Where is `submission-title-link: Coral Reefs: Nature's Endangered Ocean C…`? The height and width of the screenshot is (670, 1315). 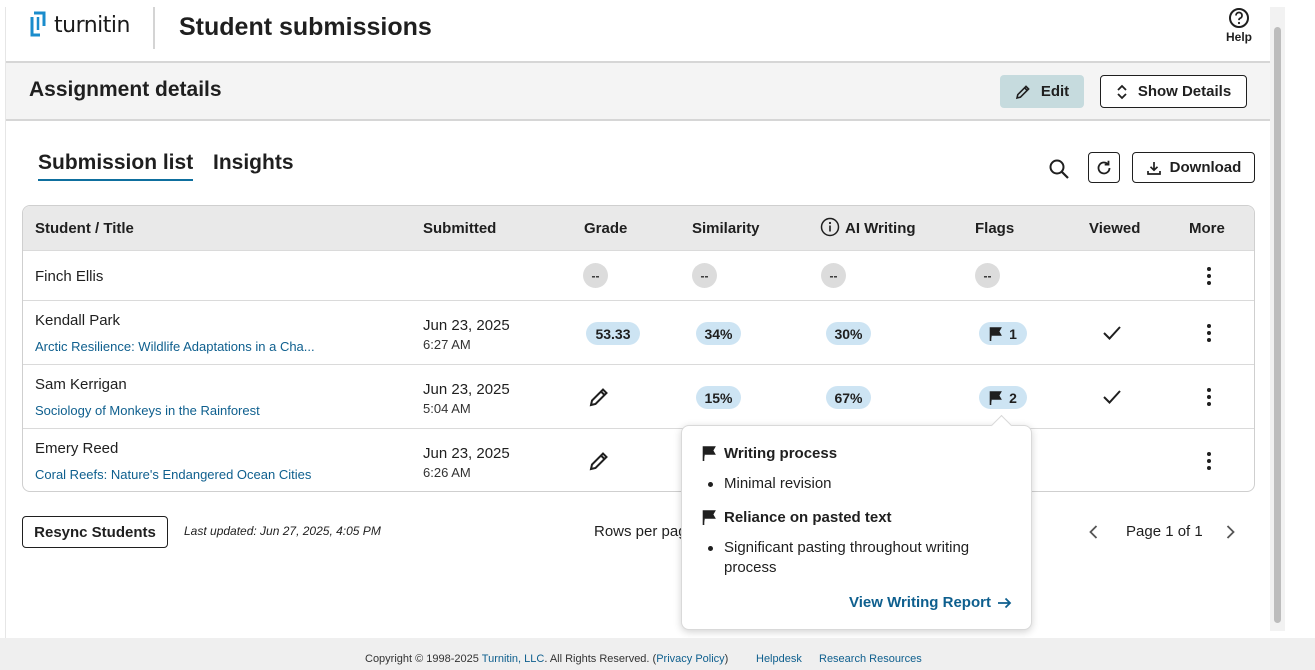
submission-title-link: Coral Reefs: Nature's Endangered Ocean C… is located at coordinates (173, 474).